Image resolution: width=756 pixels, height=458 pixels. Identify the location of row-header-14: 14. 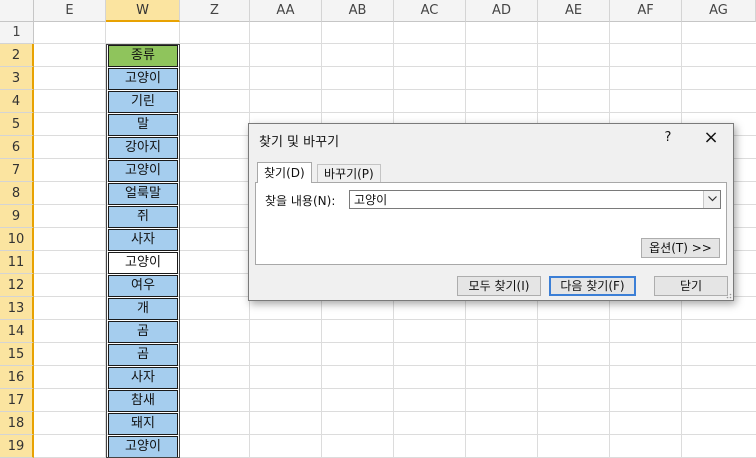
(17, 331).